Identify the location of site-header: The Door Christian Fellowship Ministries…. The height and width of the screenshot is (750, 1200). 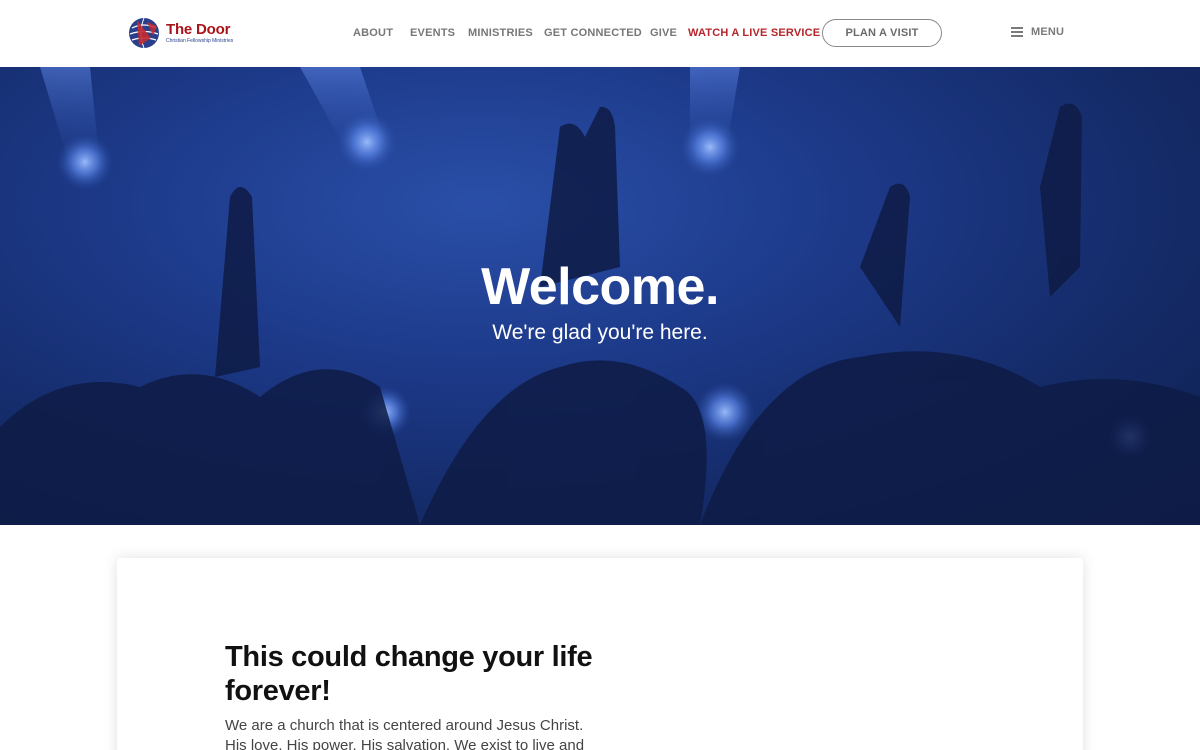
(600, 33).